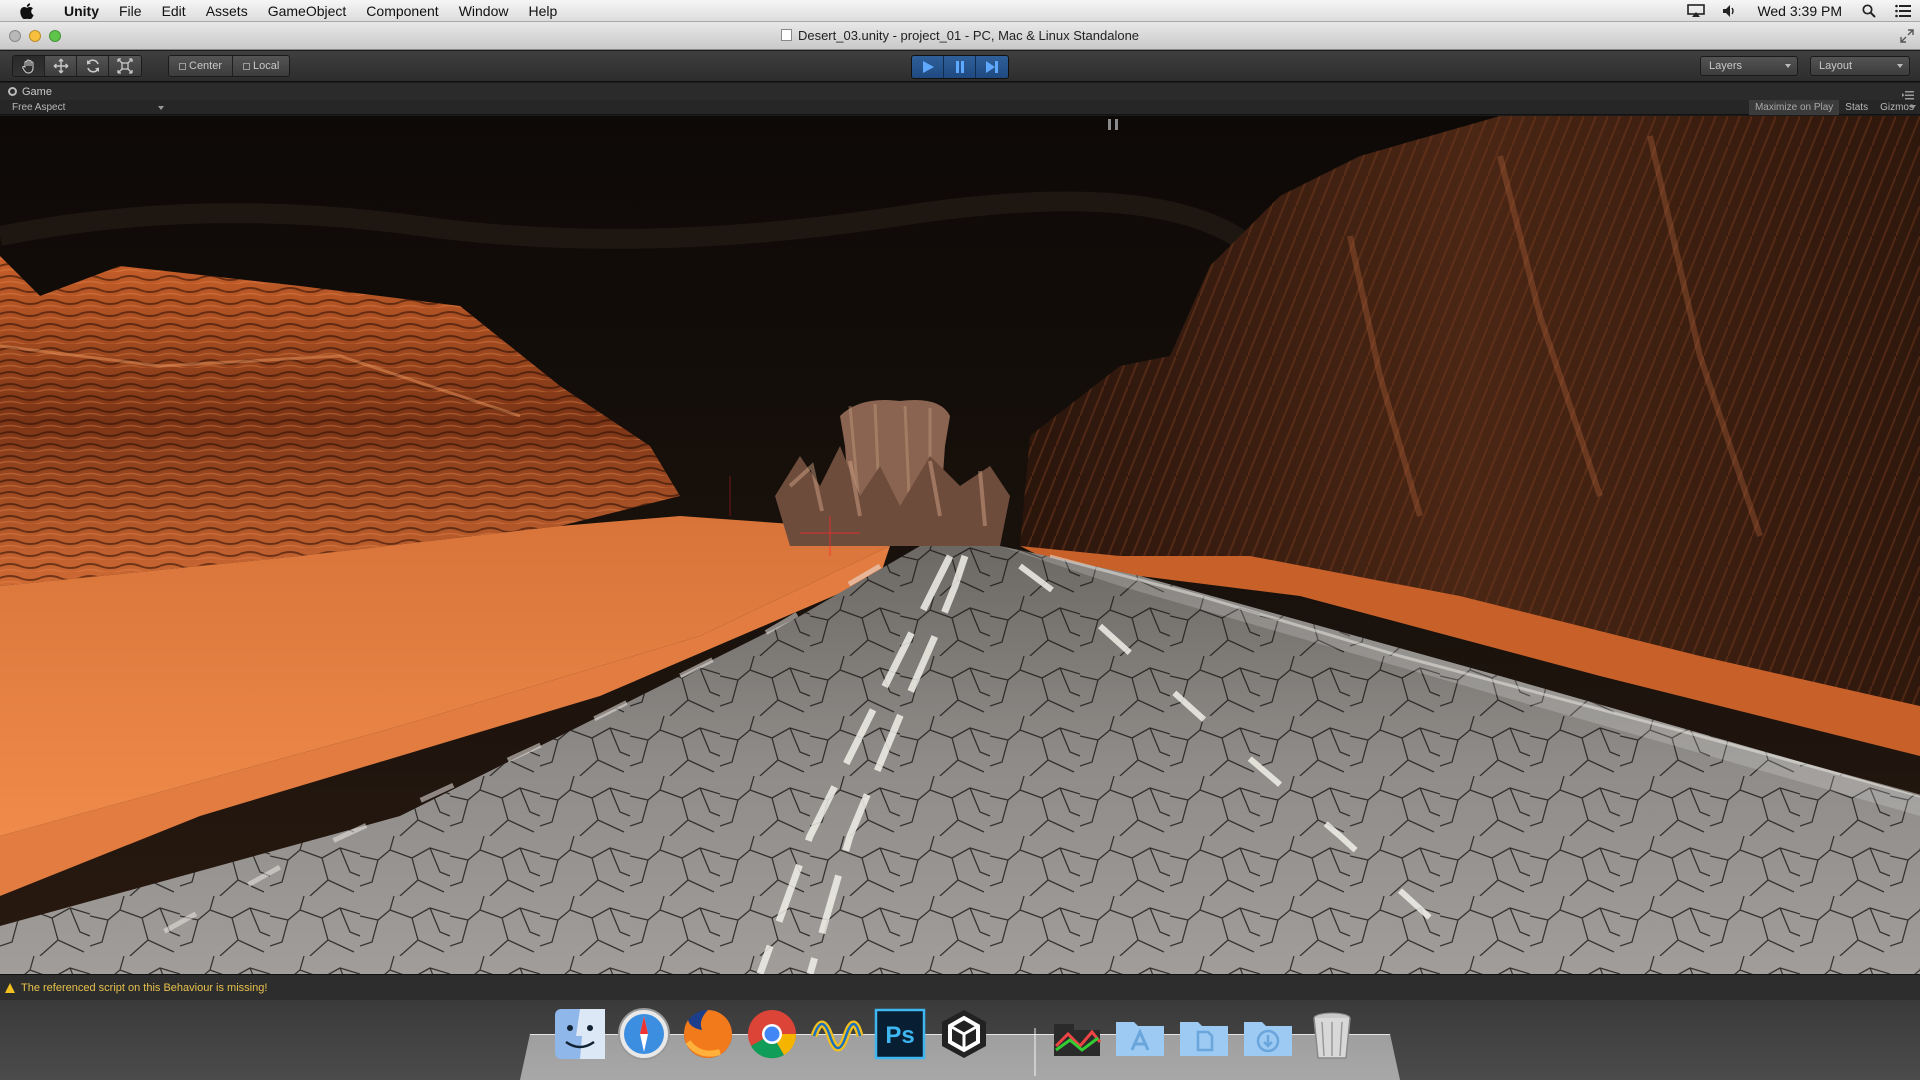 The height and width of the screenshot is (1080, 1920). Describe the element at coordinates (1869, 11) in the screenshot. I see `spotlight-search-icon` at that location.